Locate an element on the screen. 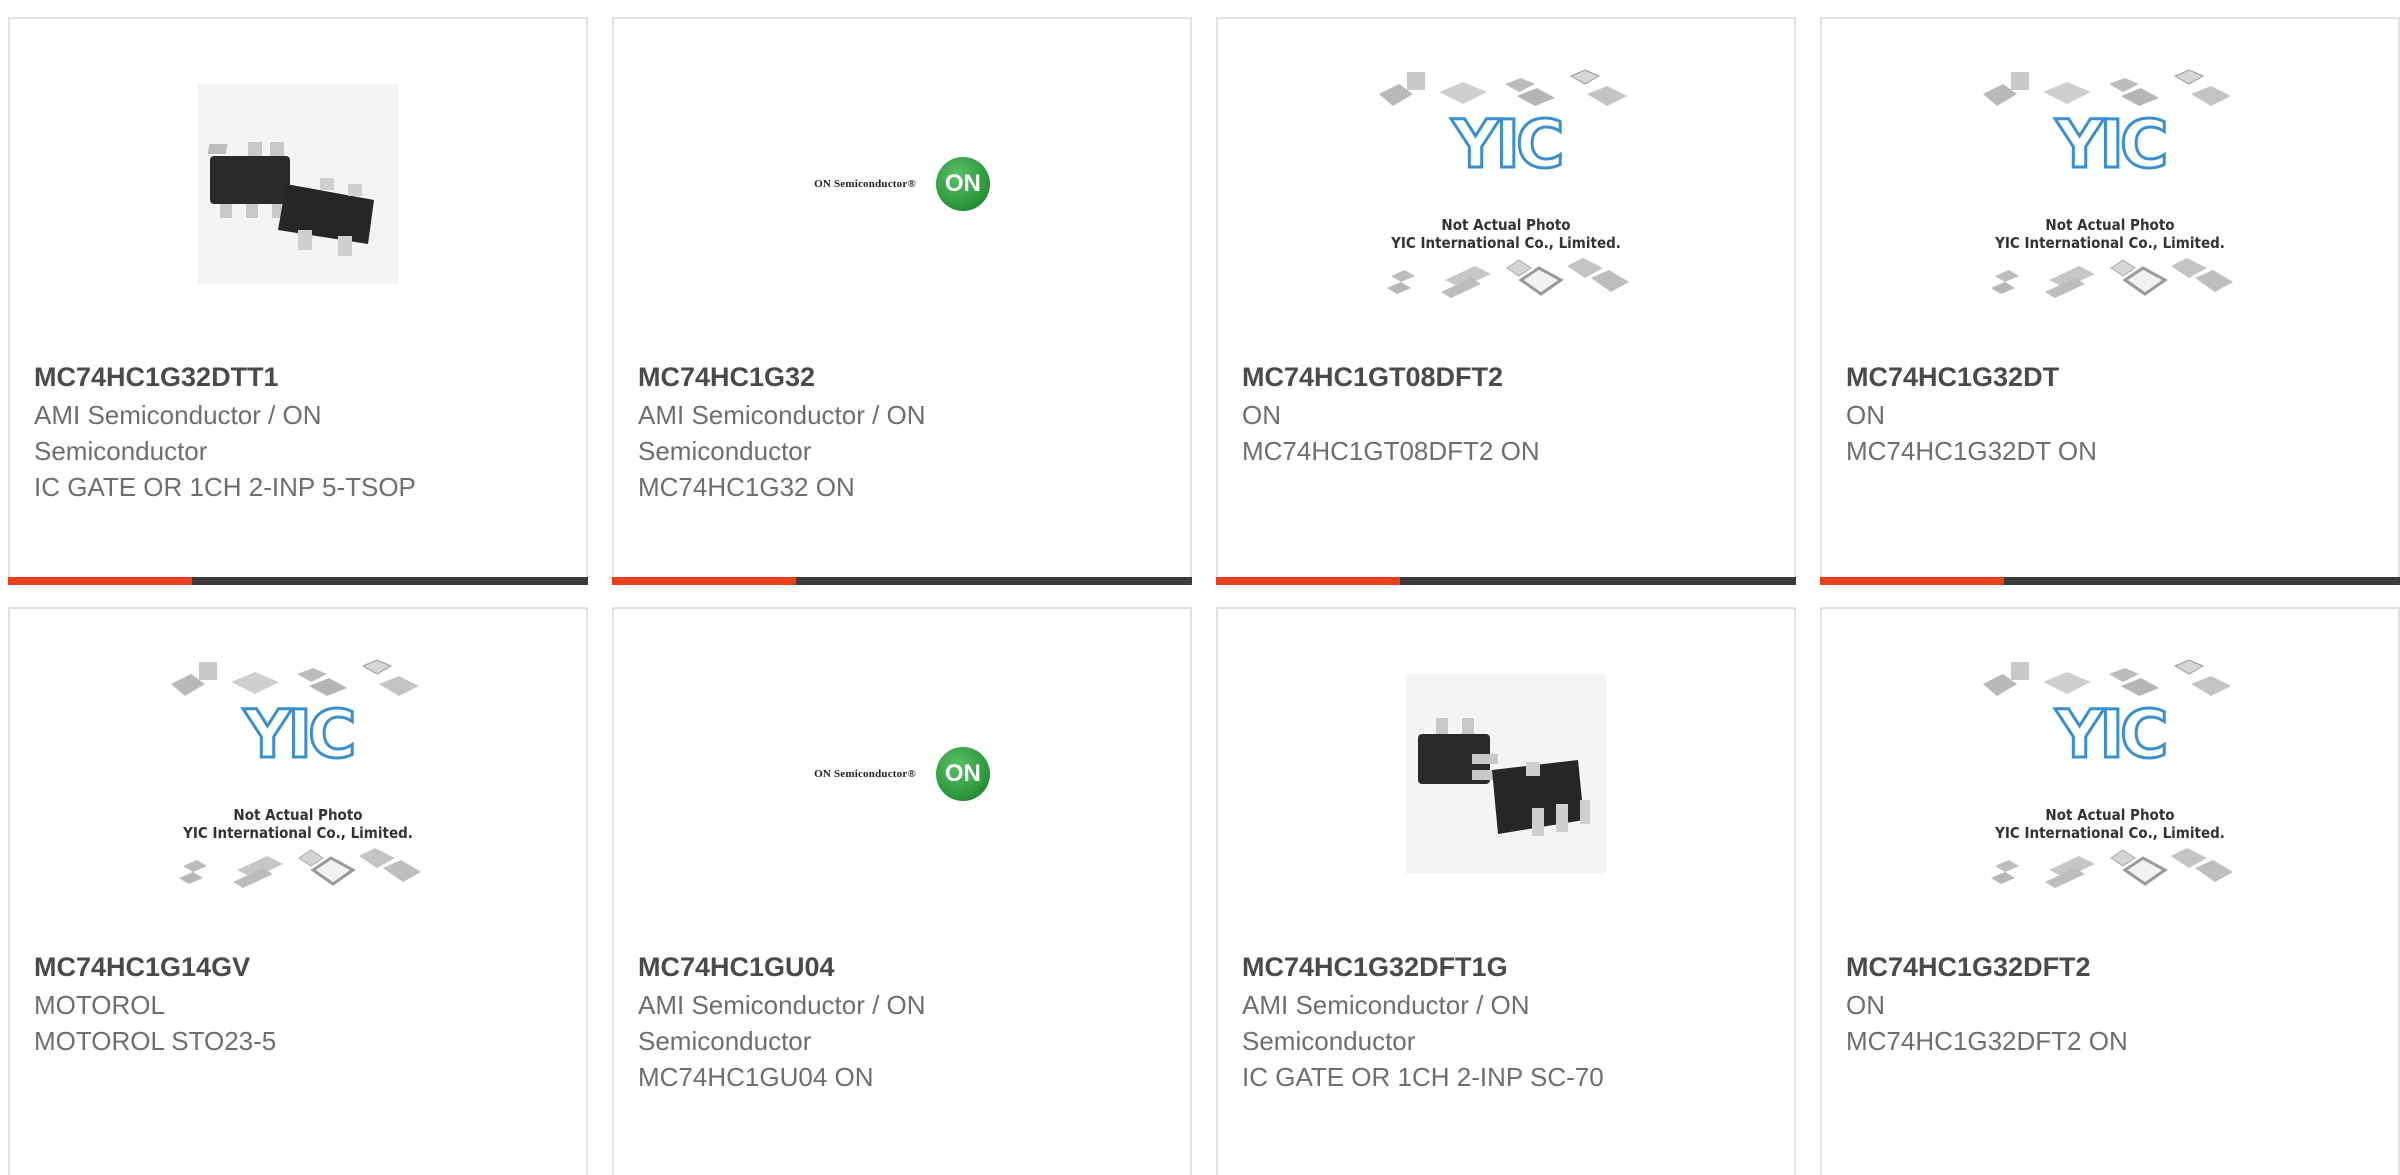  product-detail-line: MOTOROL STO23-5 is located at coordinates (155, 1041).